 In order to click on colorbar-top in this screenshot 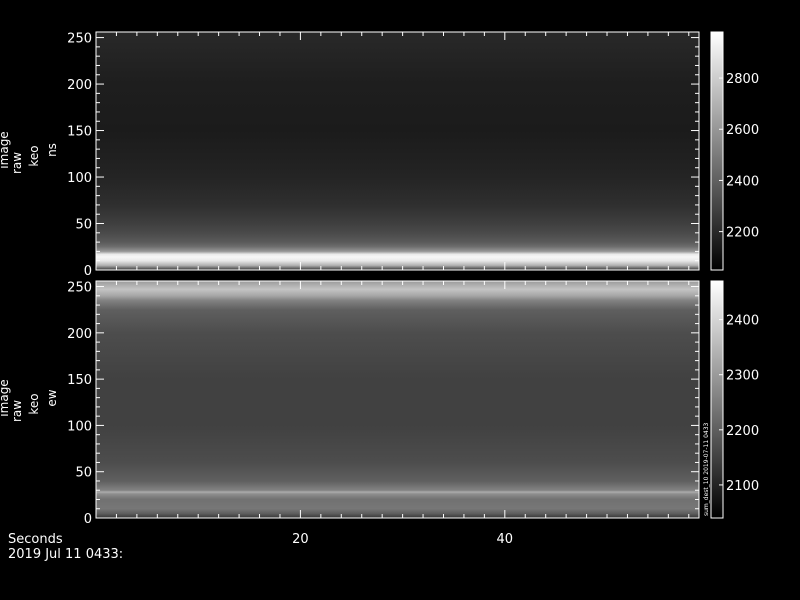, I will do `click(717, 151)`.